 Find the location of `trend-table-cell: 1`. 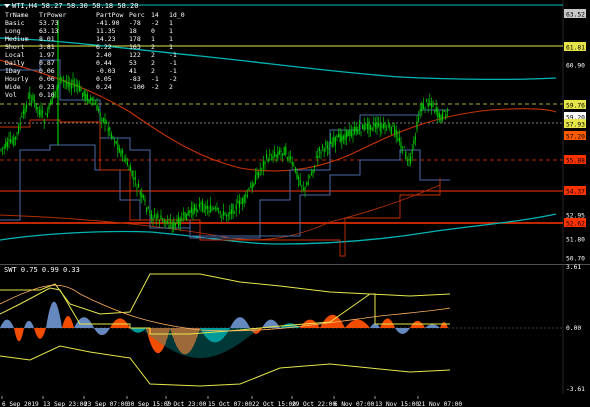

trend-table-cell: 1 is located at coordinates (171, 23).